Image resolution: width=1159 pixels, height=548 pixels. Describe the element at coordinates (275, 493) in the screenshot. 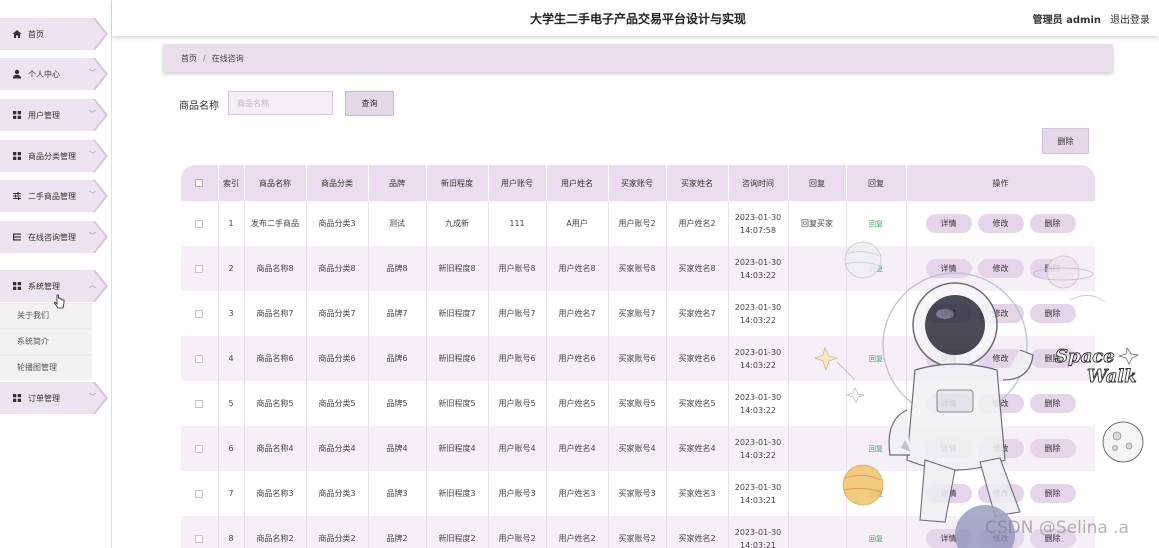

I see `cell-name: 商品名称3` at that location.